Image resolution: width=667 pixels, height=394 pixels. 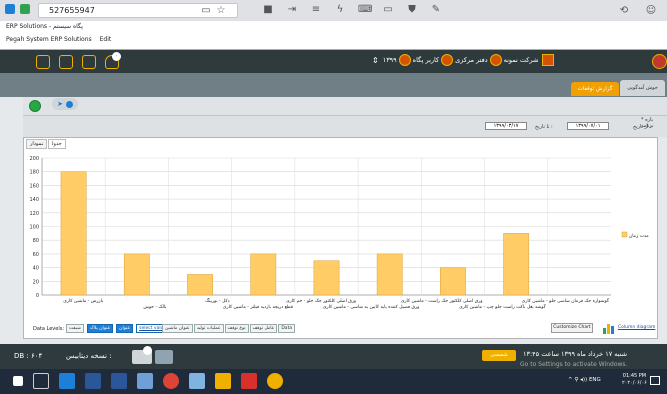 What do you see at coordinates (404, 60) in the screenshot?
I see `year-icon` at bounding box center [404, 60].